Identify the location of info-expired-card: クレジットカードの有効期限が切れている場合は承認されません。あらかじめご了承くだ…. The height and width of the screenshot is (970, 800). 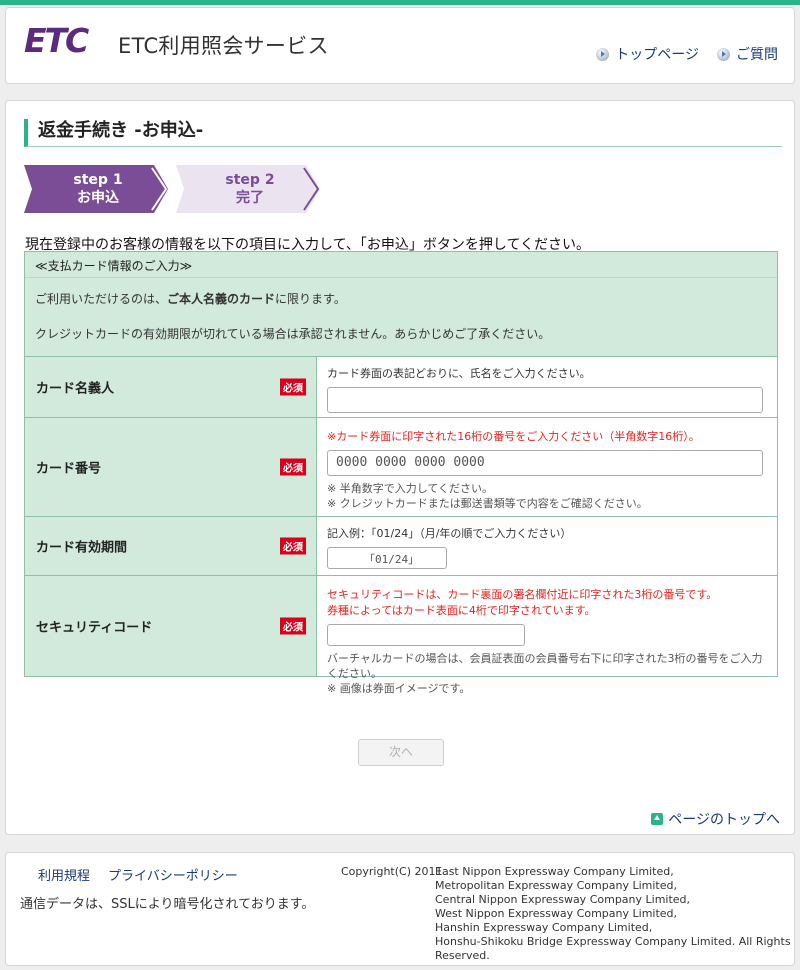
(293, 334).